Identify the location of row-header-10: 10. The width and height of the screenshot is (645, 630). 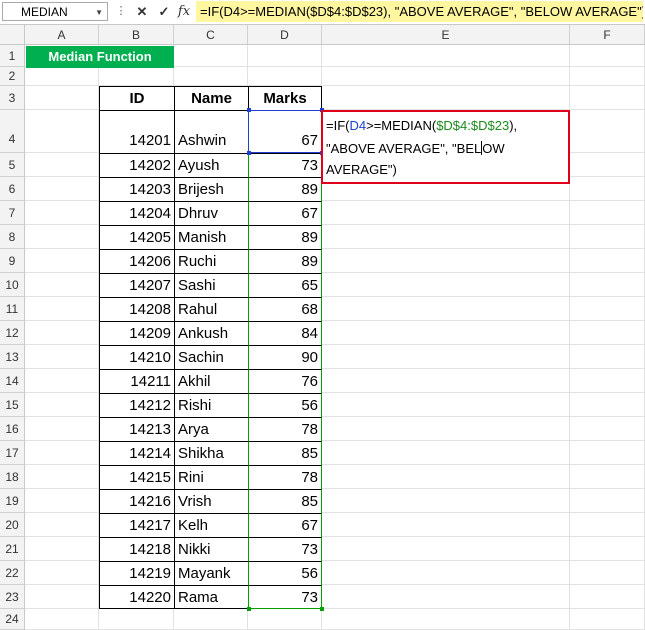
(12, 285).